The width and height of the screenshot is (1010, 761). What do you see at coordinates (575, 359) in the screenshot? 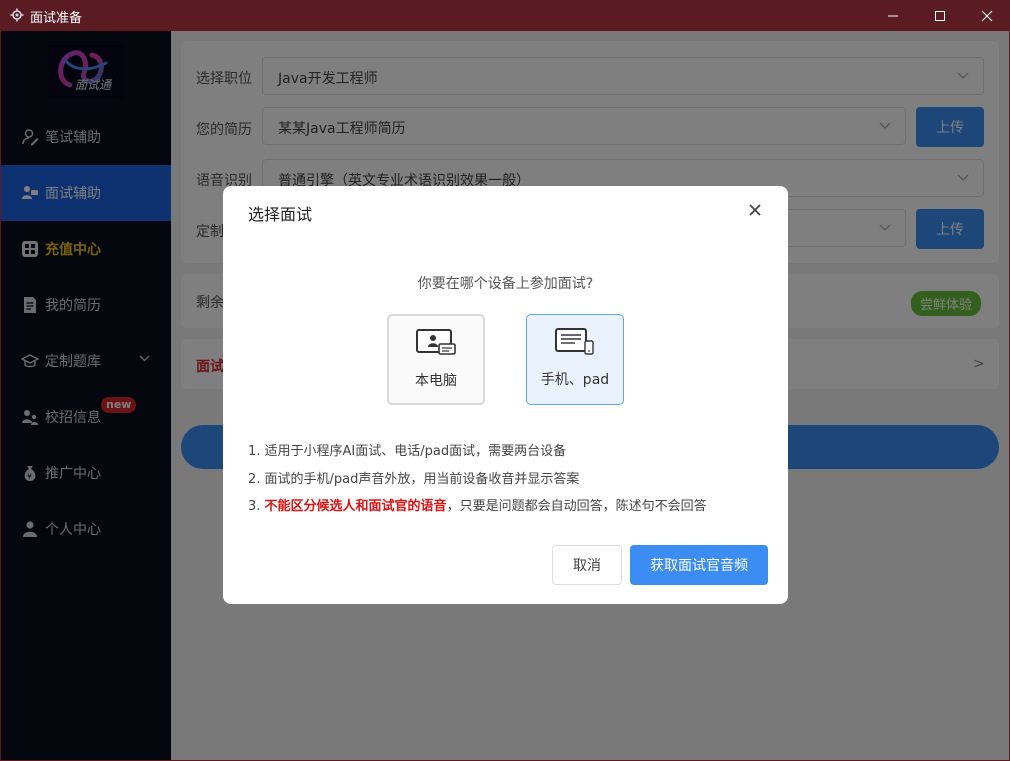
I see `device-option-mobile-pad: 手机、pad` at bounding box center [575, 359].